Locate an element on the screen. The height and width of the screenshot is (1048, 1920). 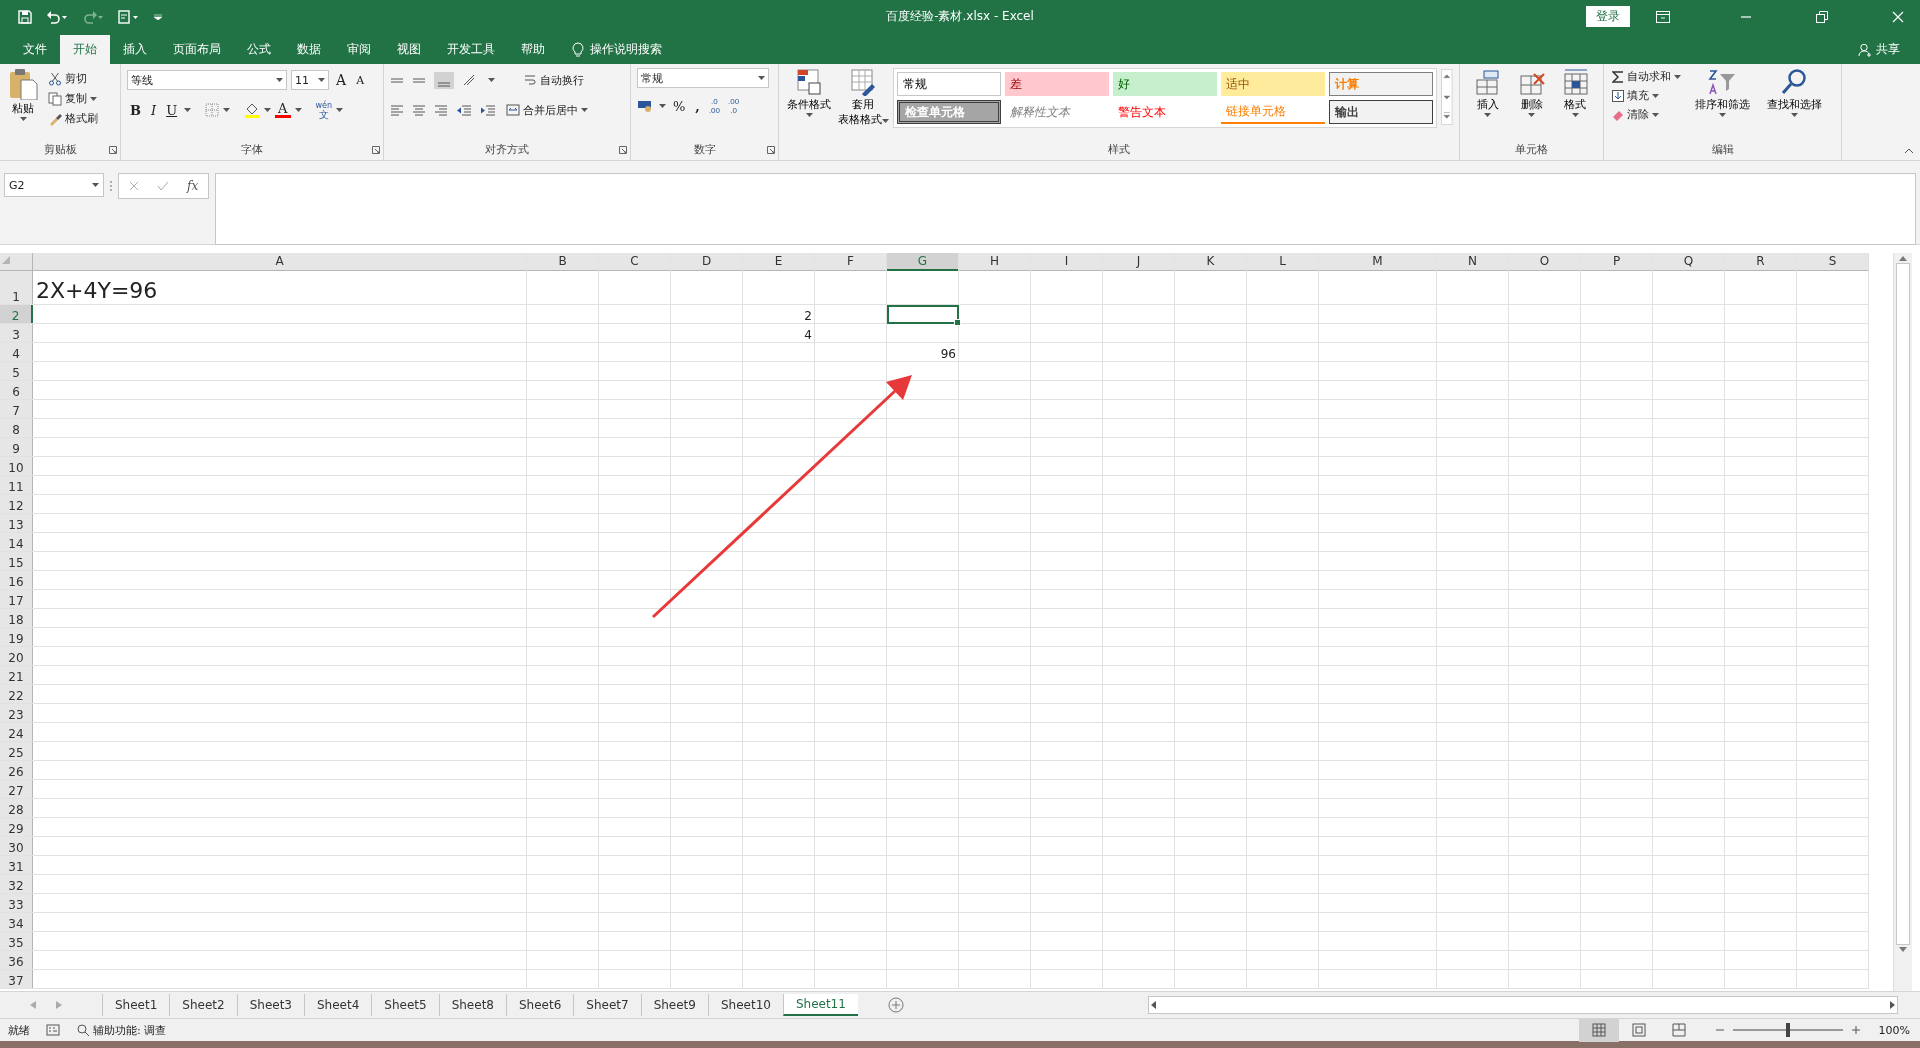
login-button: 登录 is located at coordinates (1608, 16).